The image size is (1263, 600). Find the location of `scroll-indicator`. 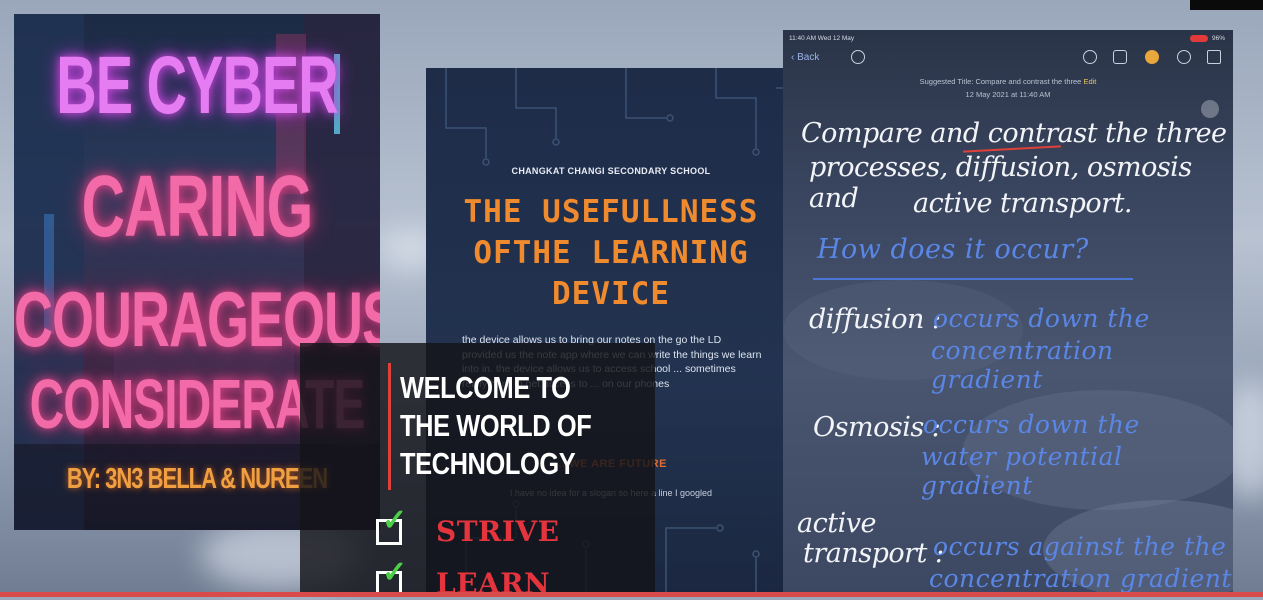

scroll-indicator is located at coordinates (1210, 109).